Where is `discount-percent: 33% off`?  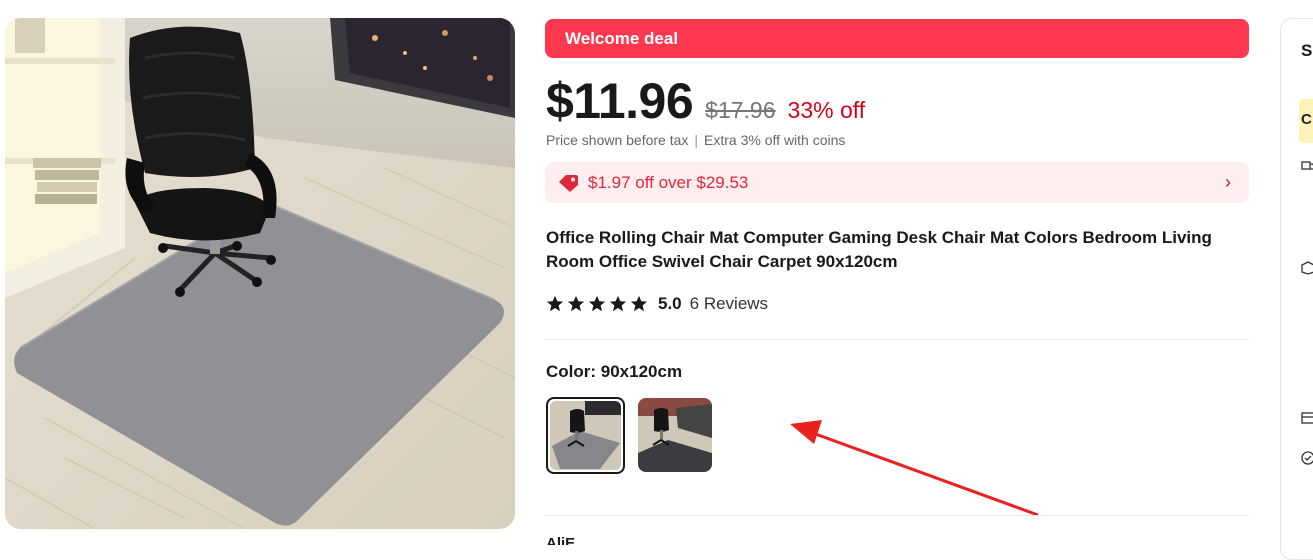
discount-percent: 33% off is located at coordinates (826, 110).